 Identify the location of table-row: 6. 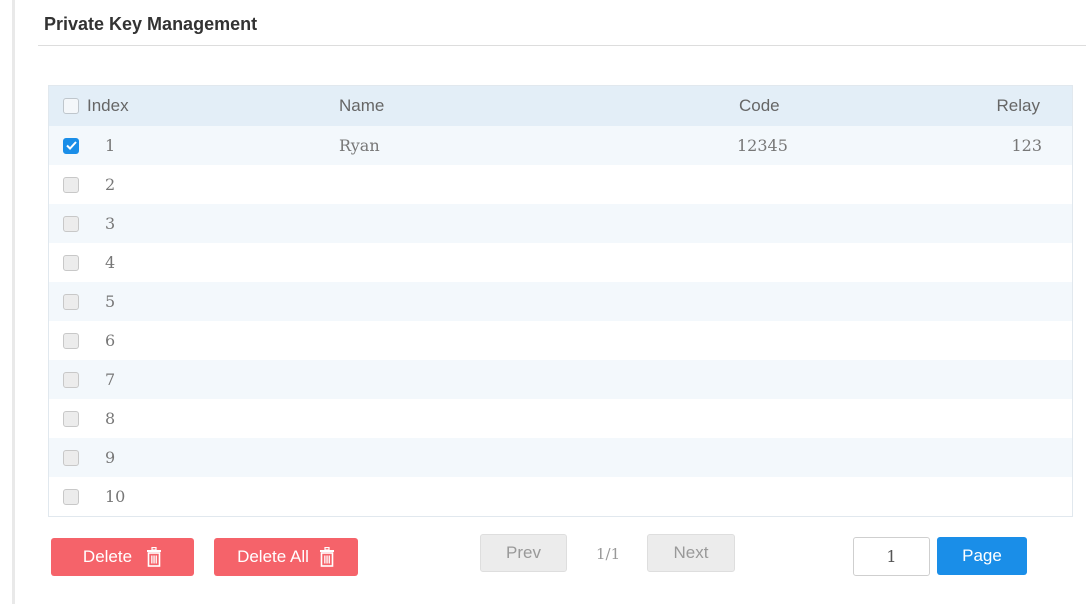
(560, 340).